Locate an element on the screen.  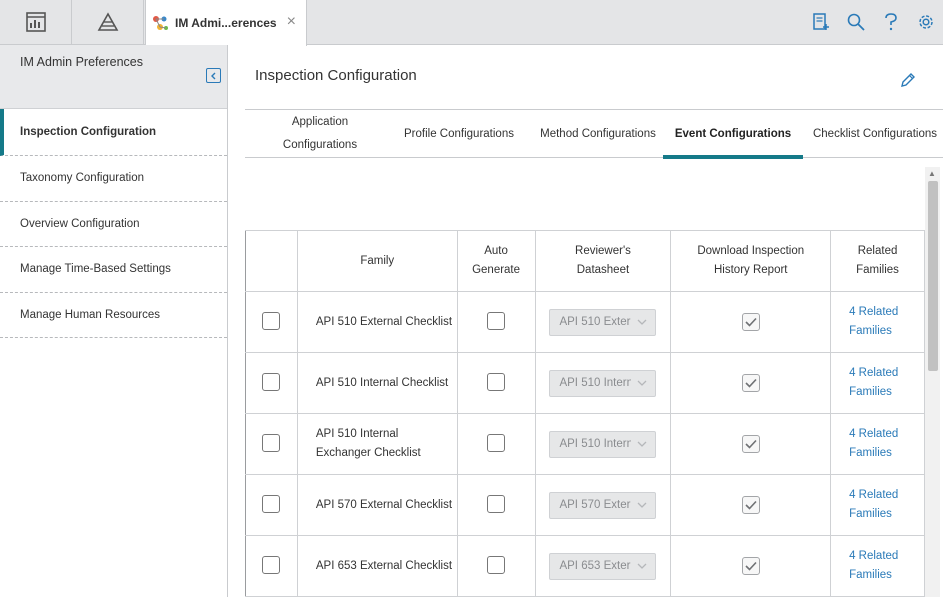
top-bar: IM Admi...erences × is located at coordinates (471, 23).